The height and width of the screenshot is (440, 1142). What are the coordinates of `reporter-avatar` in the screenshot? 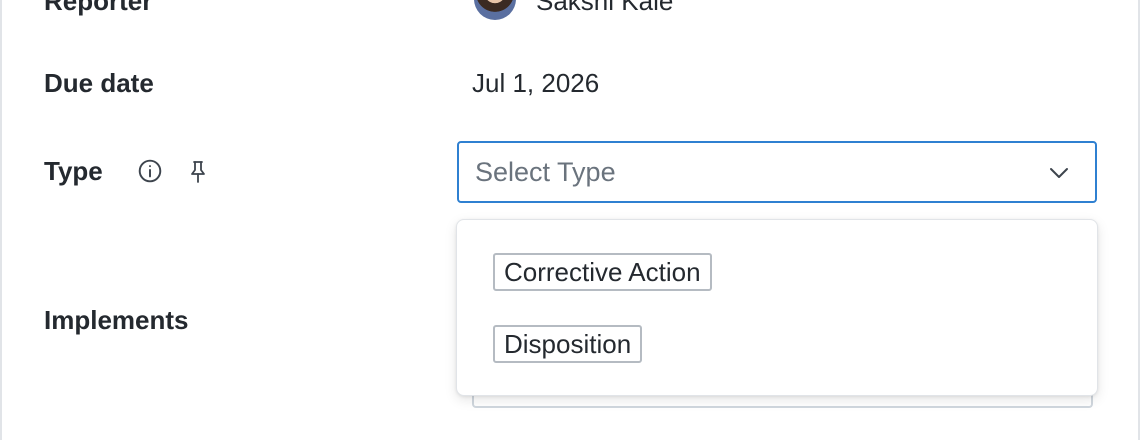 It's located at (495, 10).